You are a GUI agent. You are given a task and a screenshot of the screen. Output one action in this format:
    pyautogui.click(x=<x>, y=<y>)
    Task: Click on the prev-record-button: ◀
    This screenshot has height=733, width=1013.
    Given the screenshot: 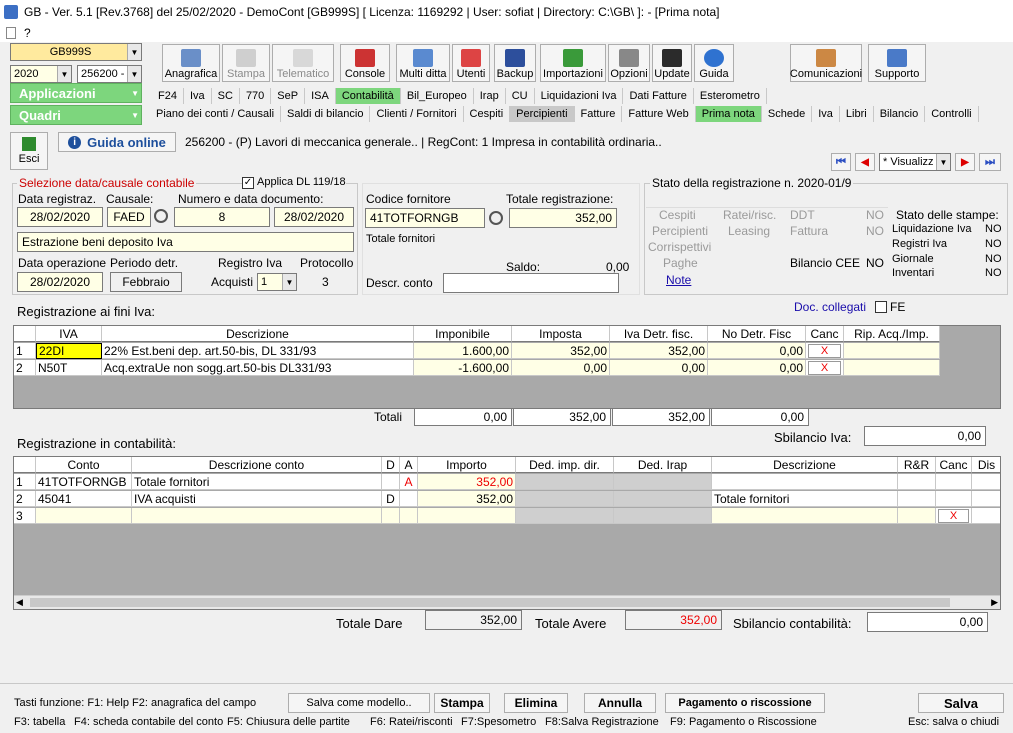 What is the action you would take?
    pyautogui.click(x=865, y=162)
    